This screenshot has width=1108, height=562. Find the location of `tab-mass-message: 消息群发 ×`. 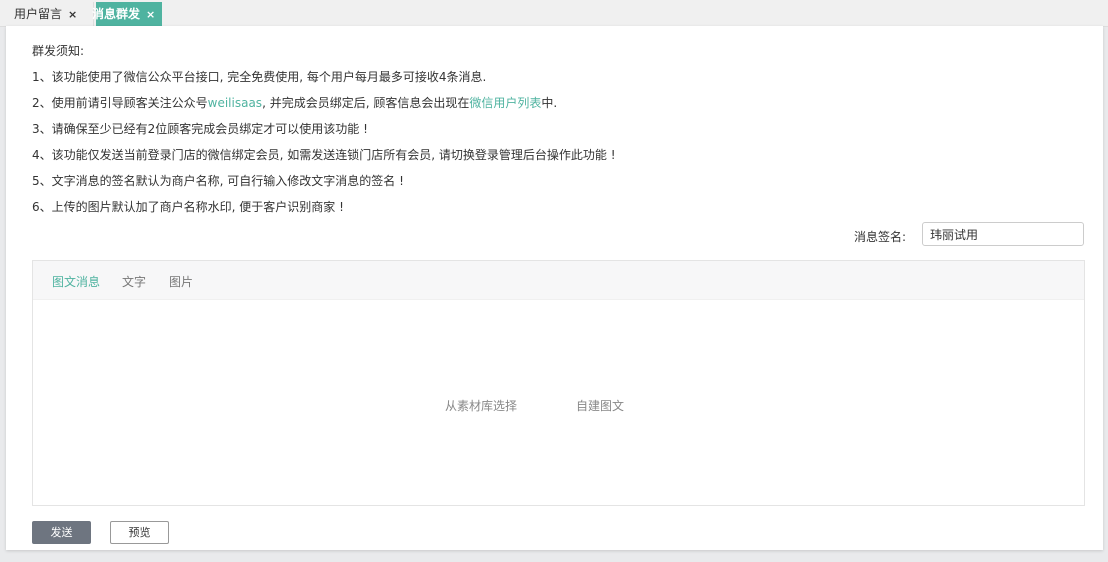

tab-mass-message: 消息群发 × is located at coordinates (127, 14).